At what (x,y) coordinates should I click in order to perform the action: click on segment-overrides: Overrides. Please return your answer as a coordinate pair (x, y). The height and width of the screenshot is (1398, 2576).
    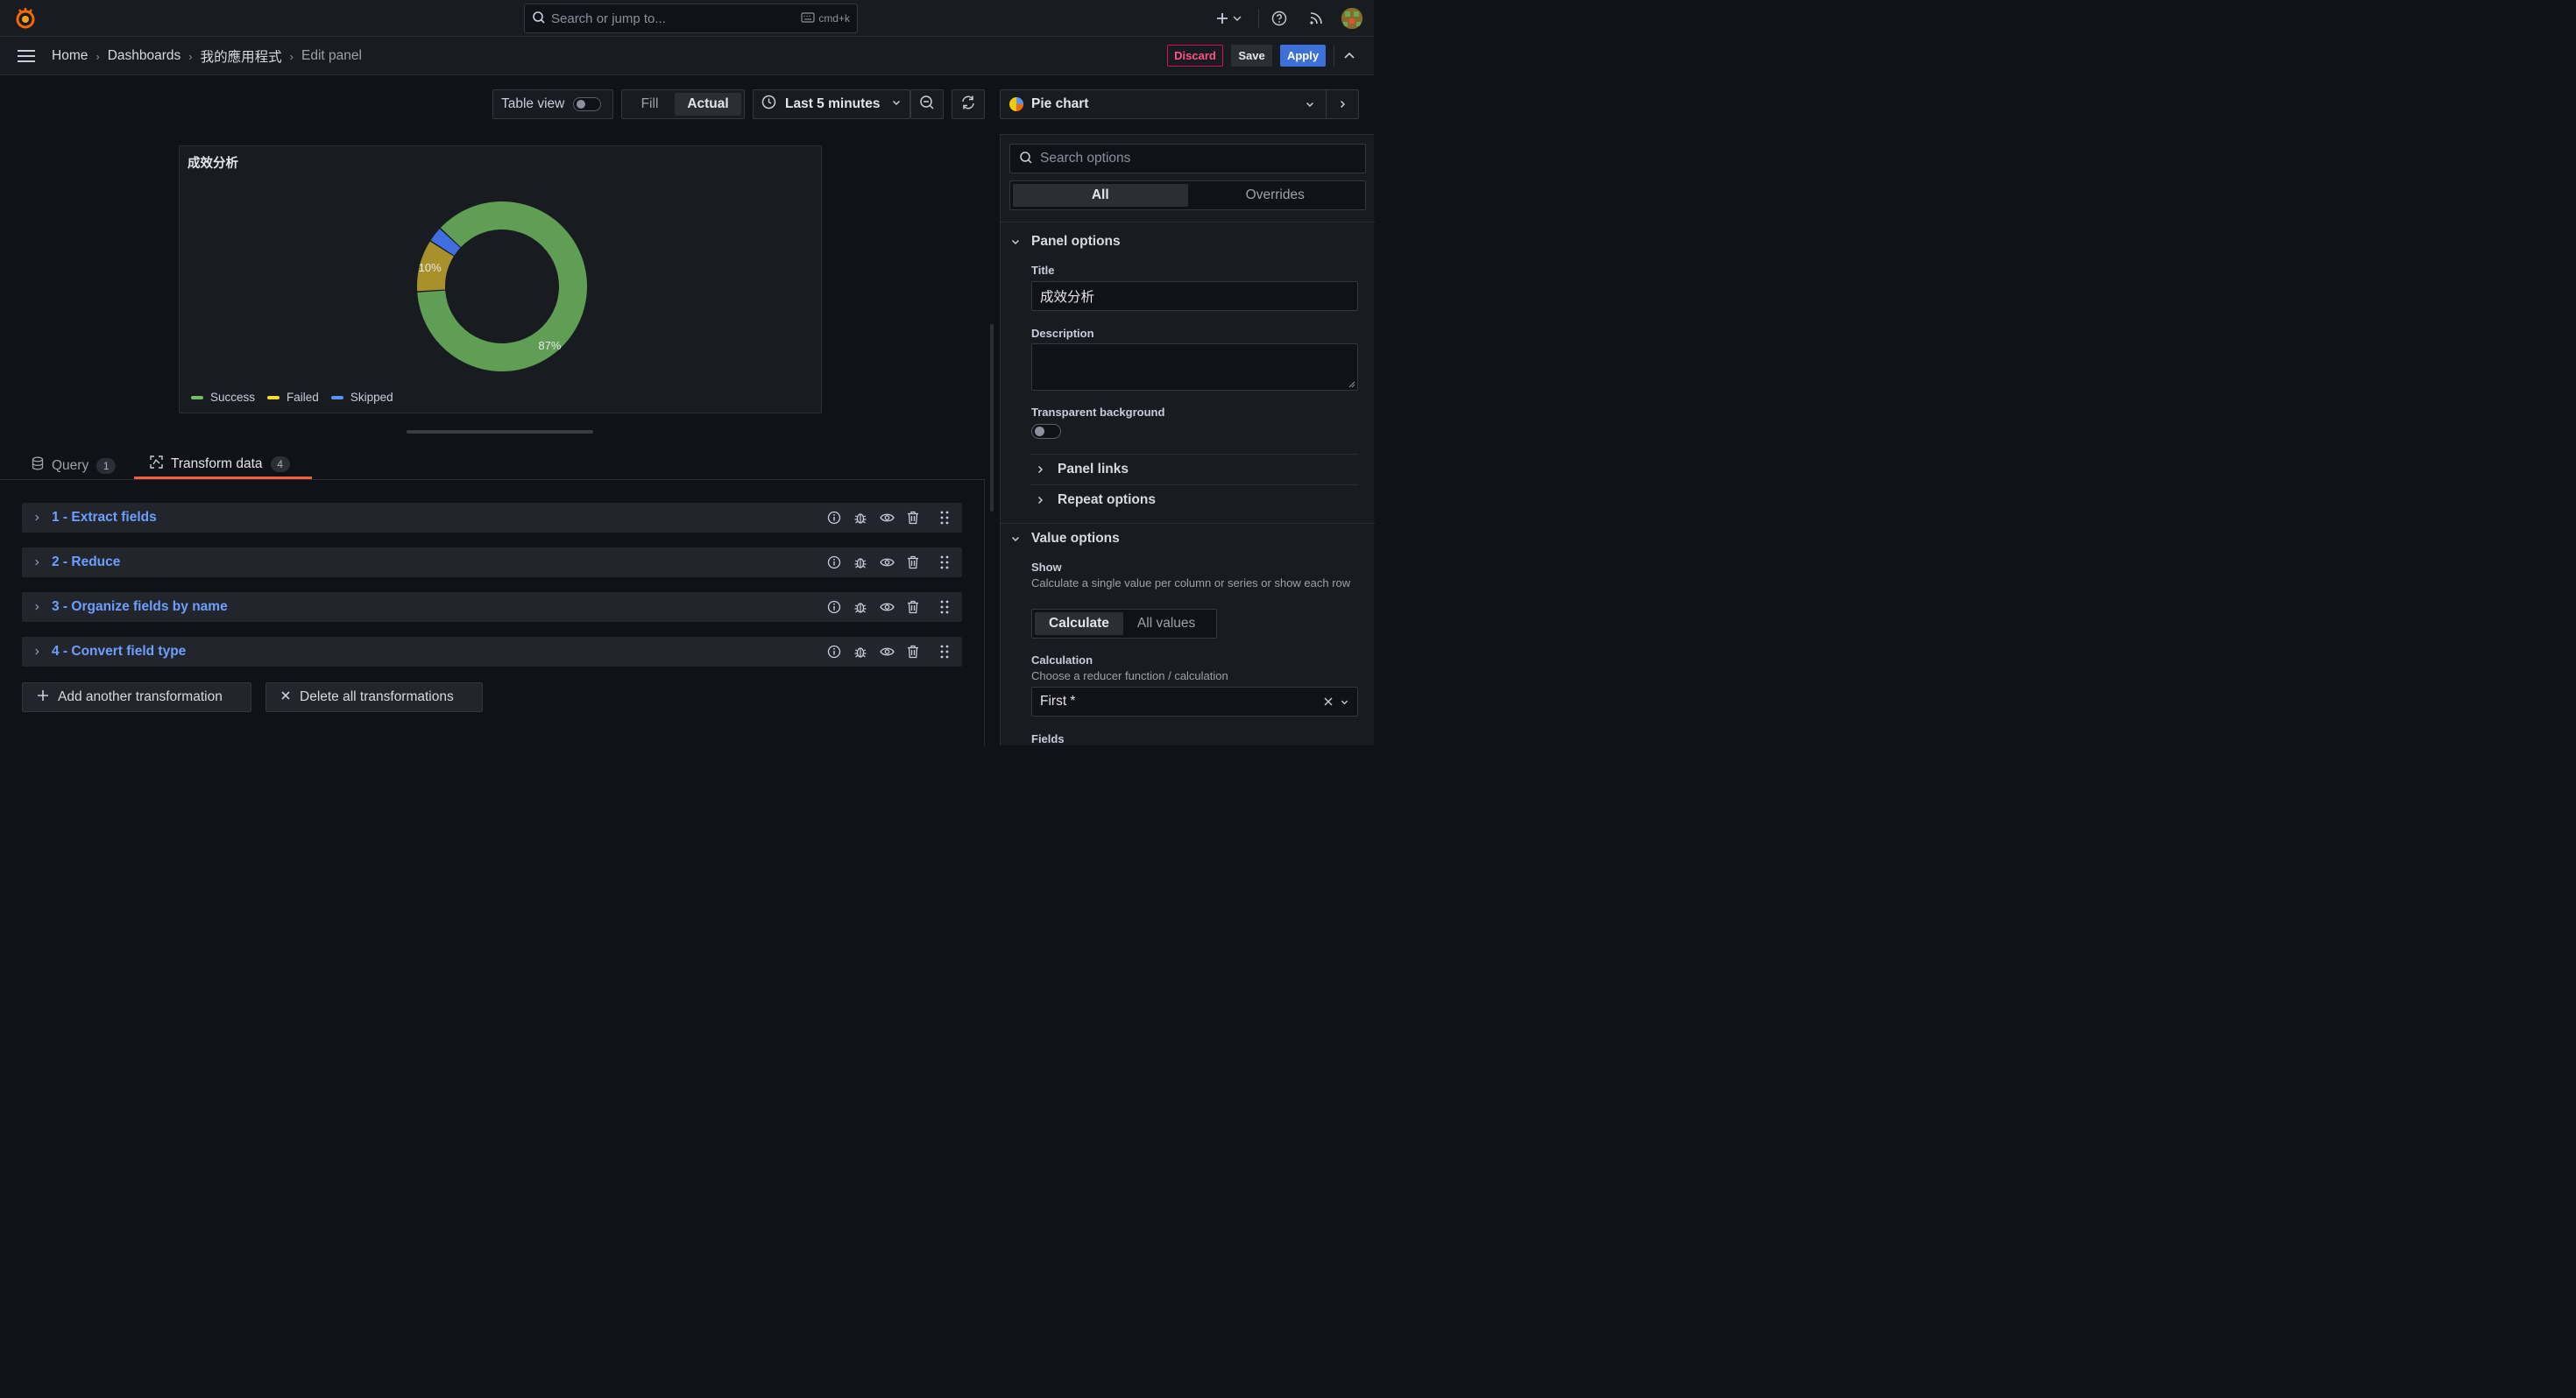
    Looking at the image, I should click on (1275, 195).